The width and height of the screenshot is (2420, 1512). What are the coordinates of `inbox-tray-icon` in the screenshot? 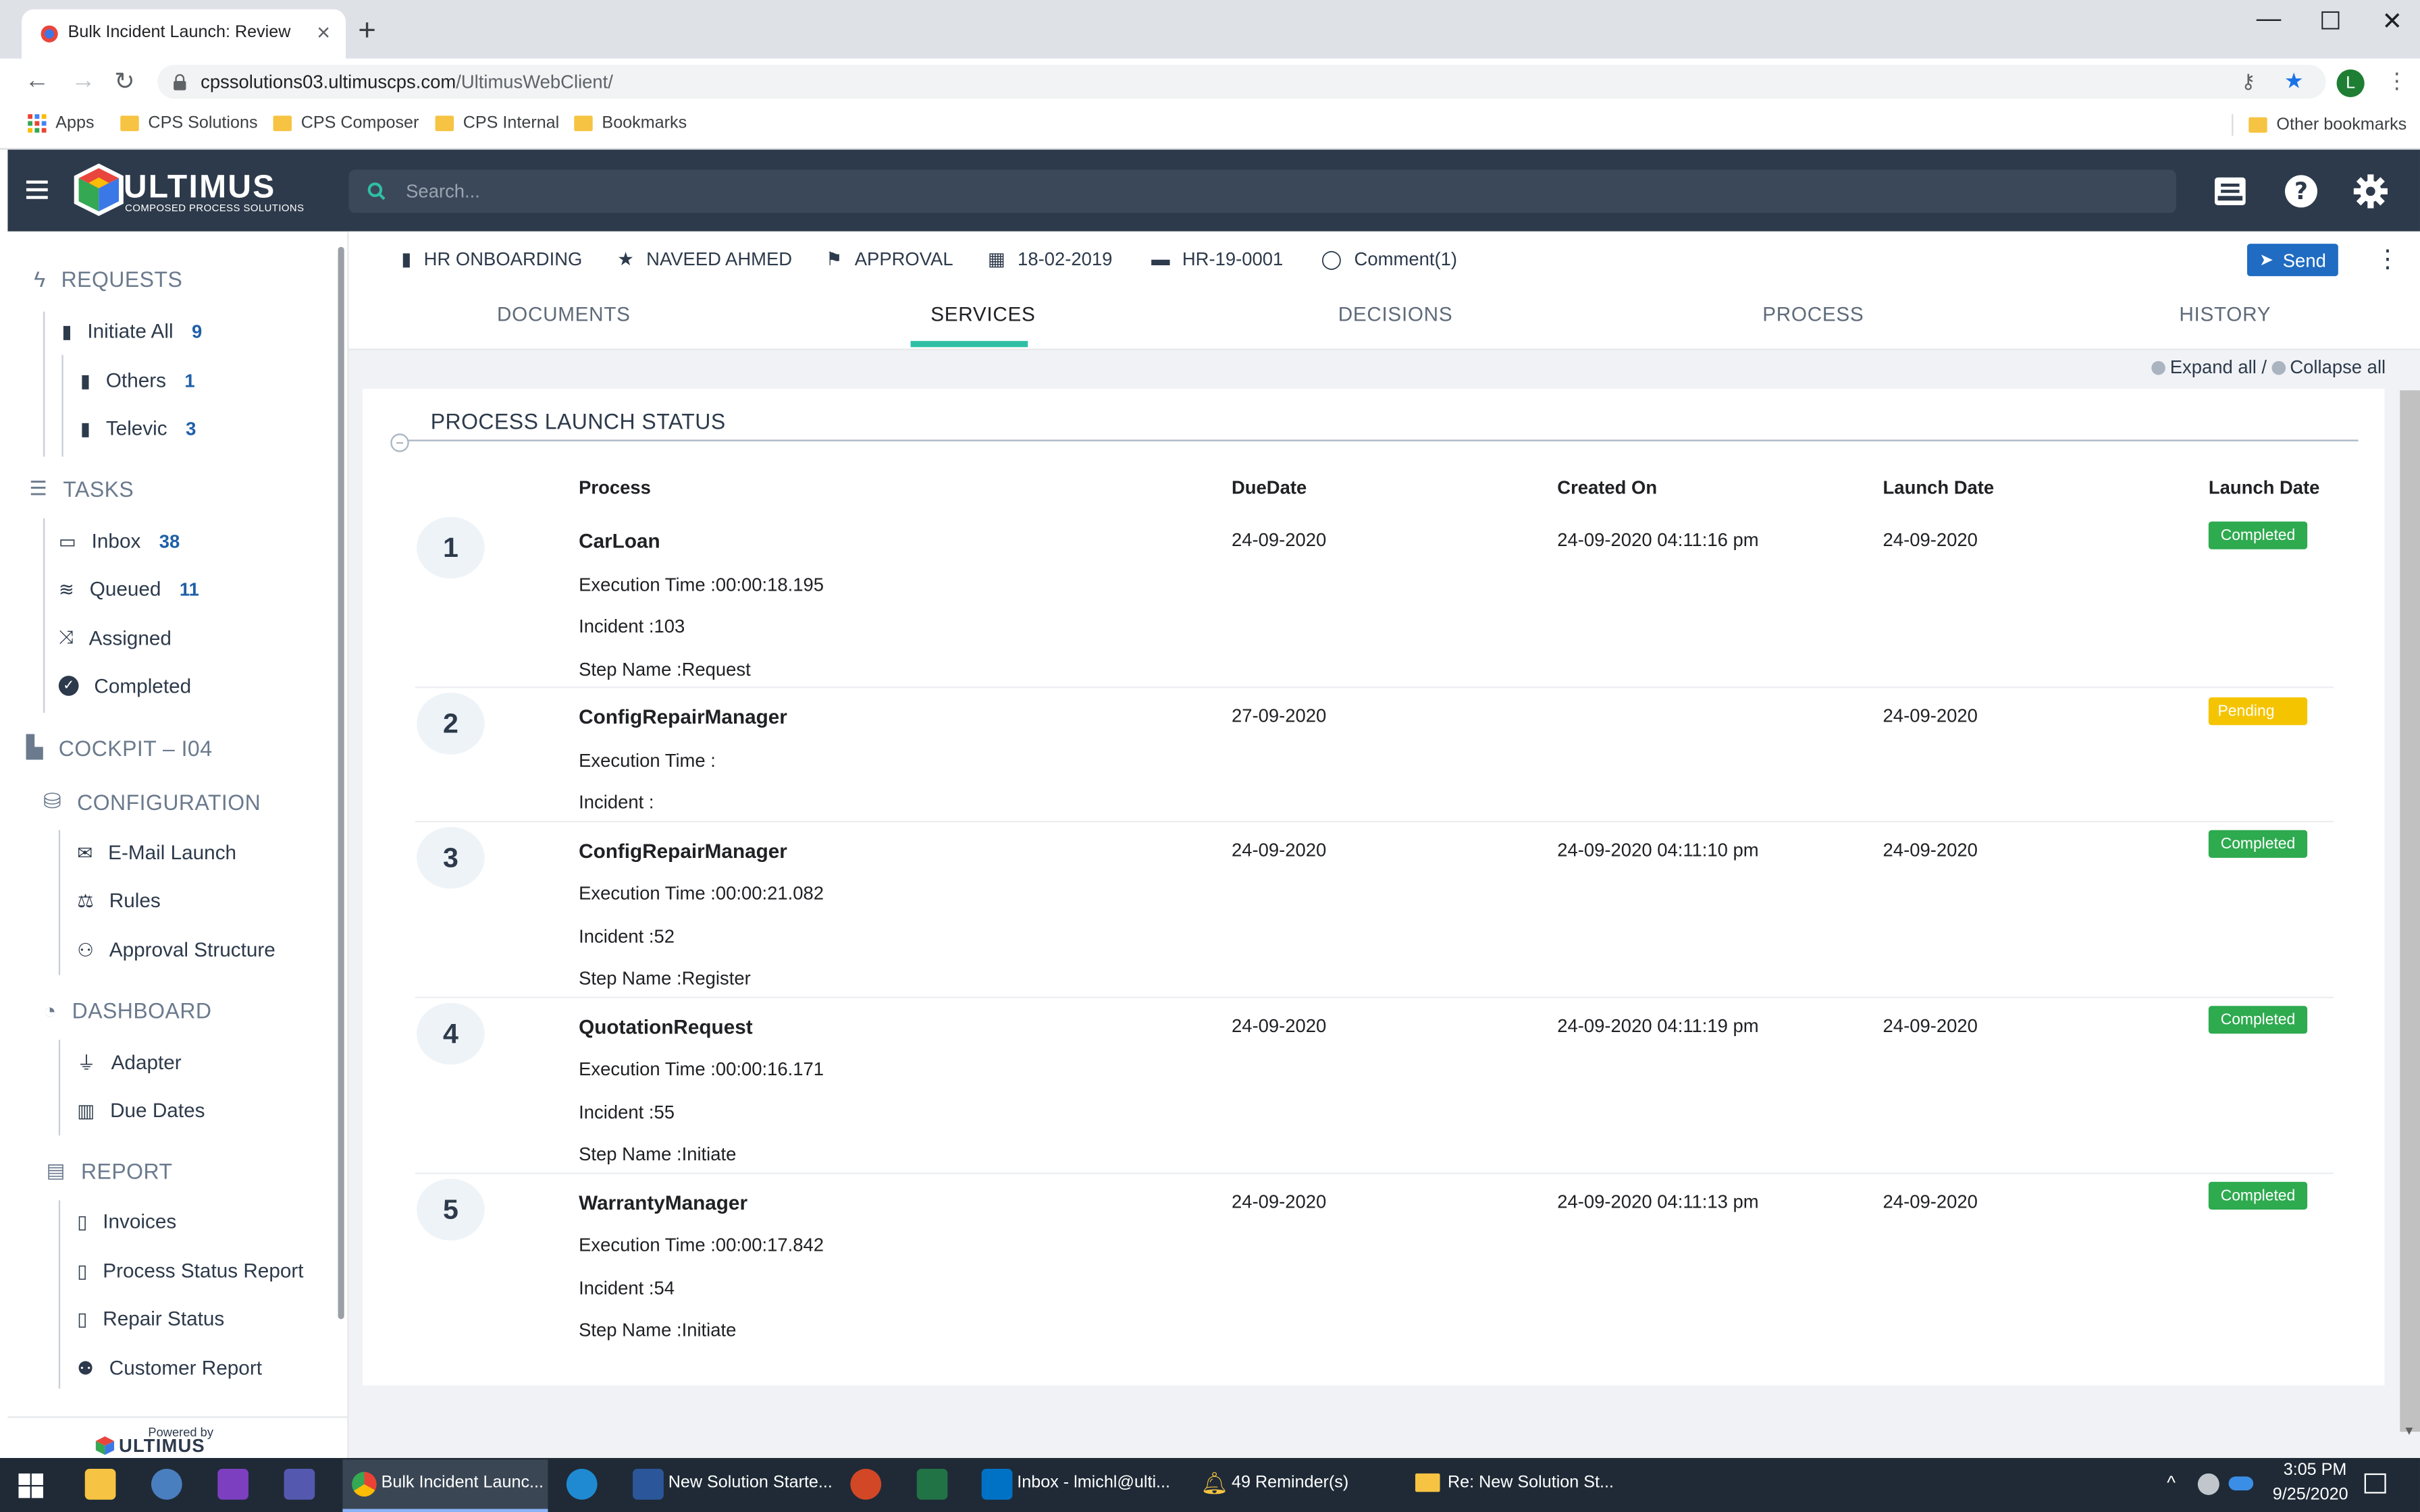 It's located at (2230, 191).